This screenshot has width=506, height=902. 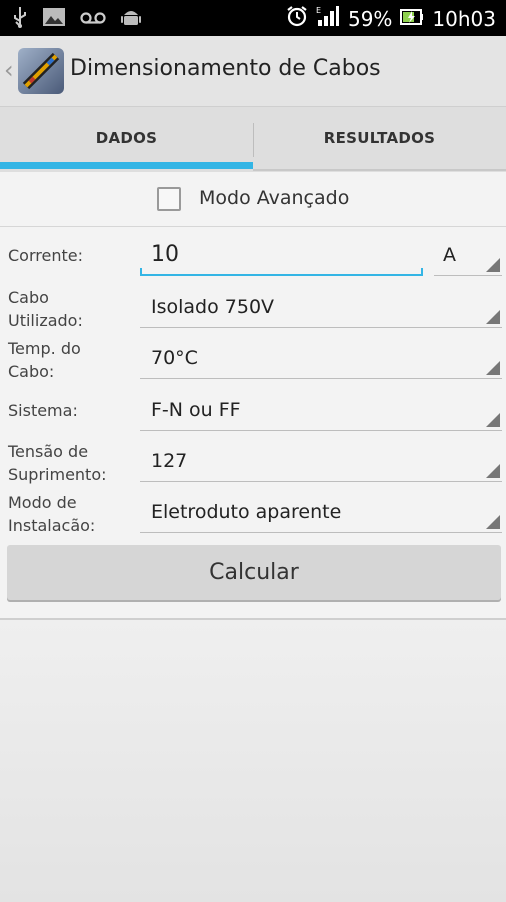 I want to click on temp-label-1: Temp. do, so click(x=44, y=348).